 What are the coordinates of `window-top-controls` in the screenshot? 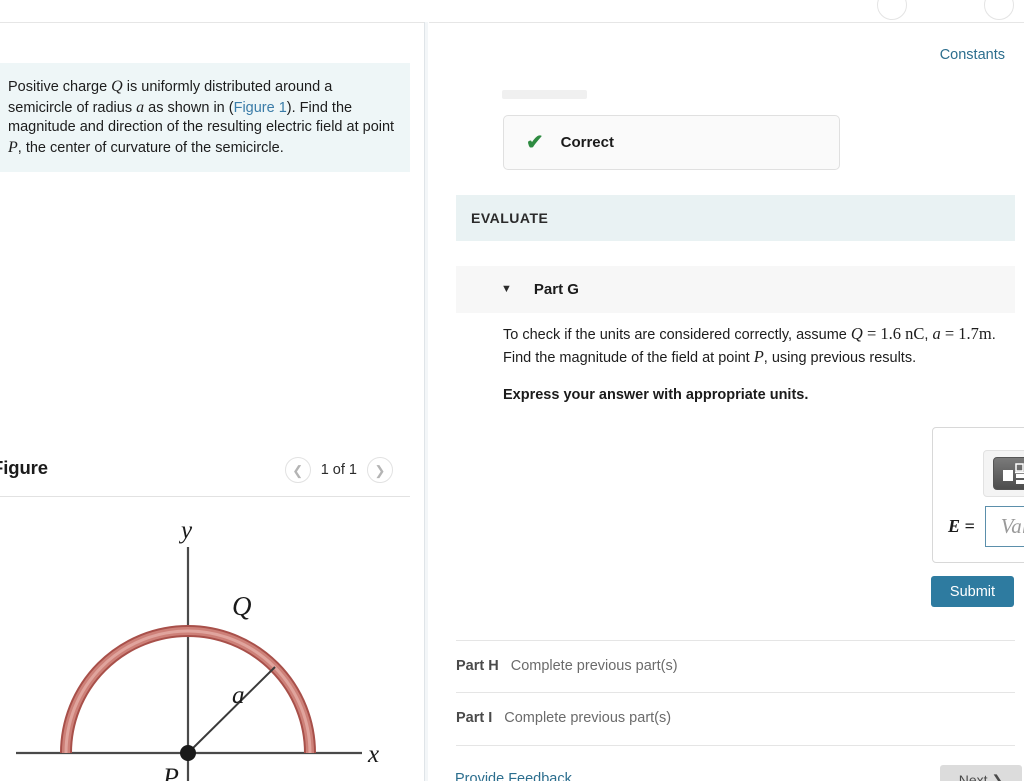 It's located at (512, 10).